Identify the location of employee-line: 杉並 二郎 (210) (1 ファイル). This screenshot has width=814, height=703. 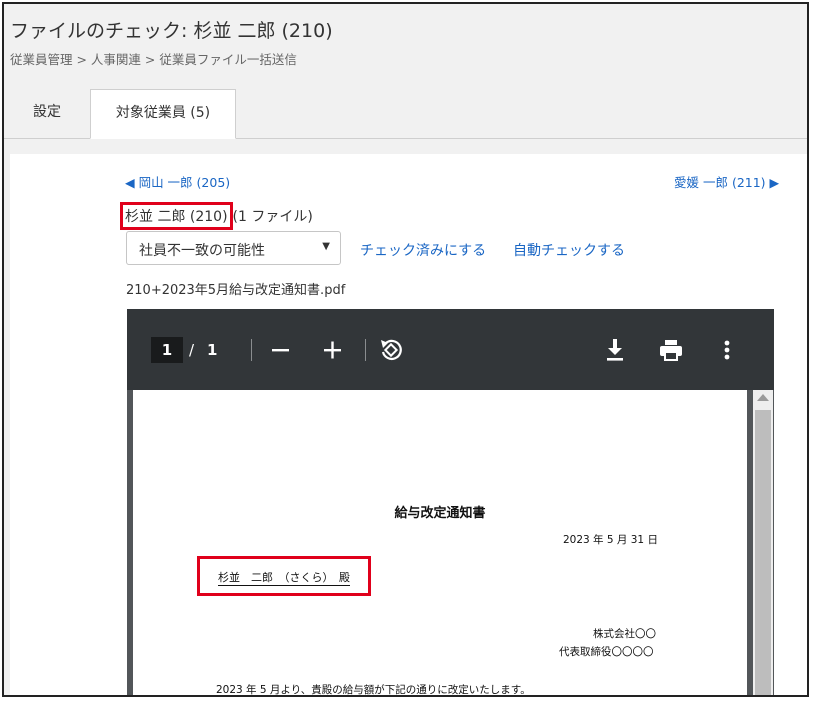
(216, 216).